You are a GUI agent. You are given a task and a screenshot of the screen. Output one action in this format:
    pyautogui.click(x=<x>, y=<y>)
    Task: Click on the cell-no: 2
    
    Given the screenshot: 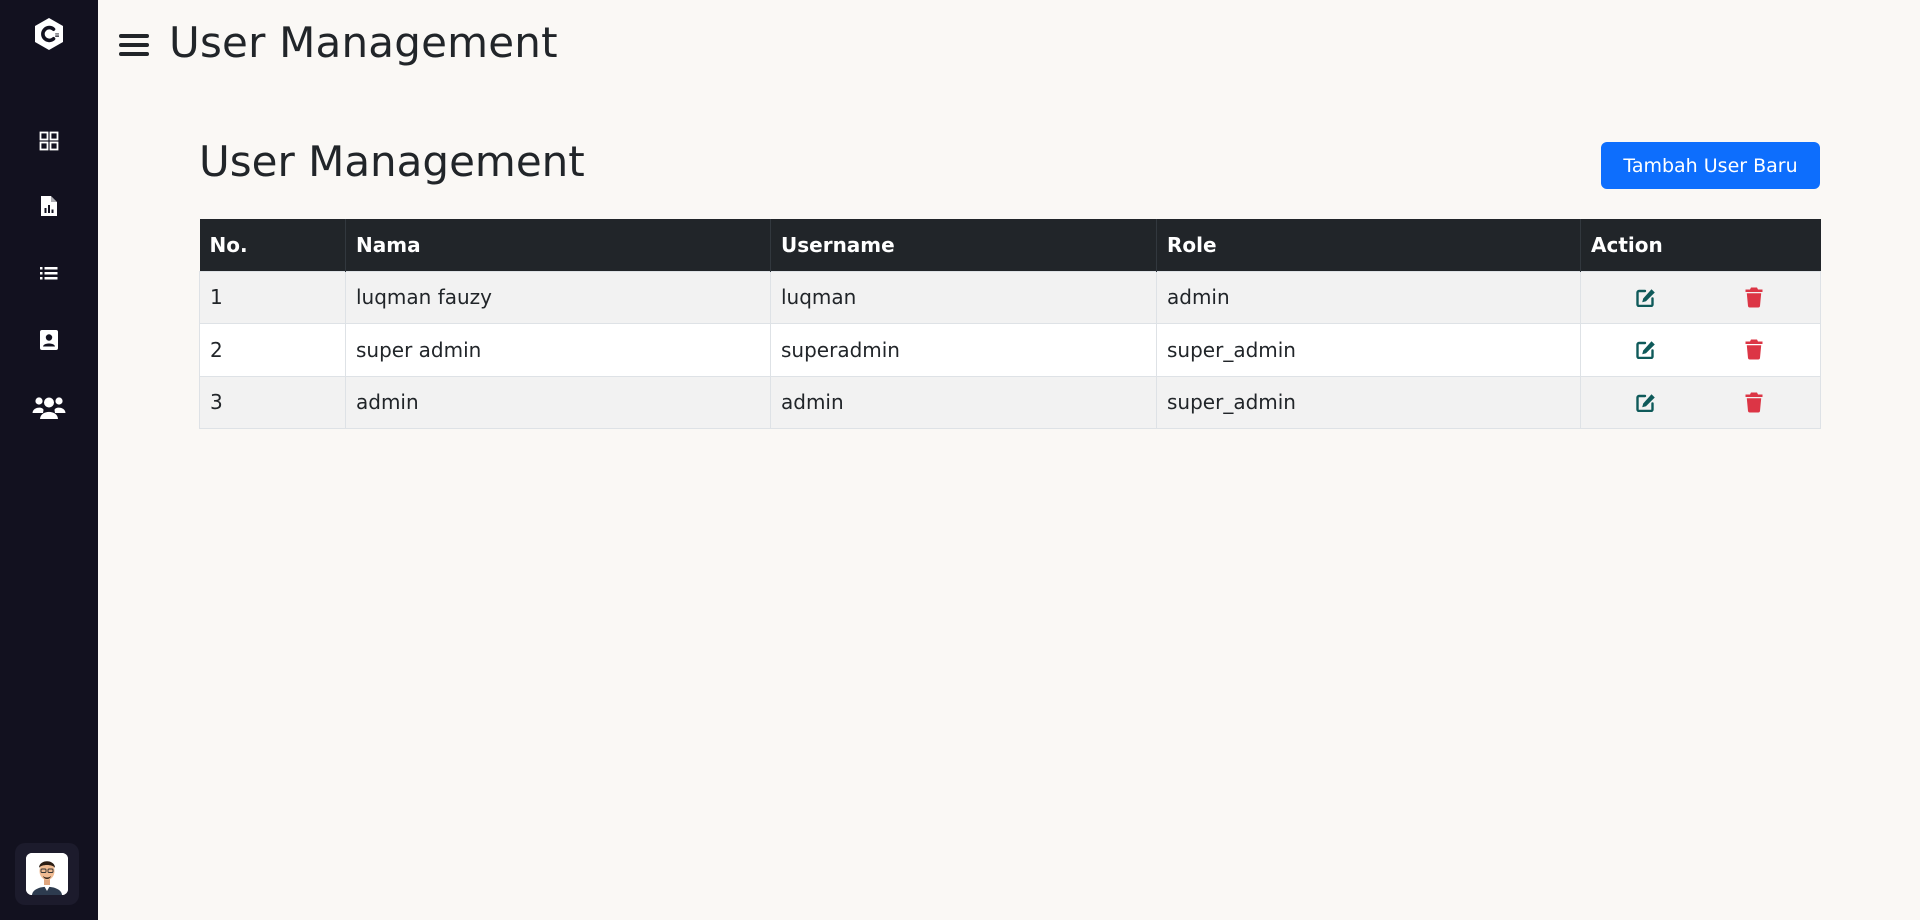 What is the action you would take?
    pyautogui.click(x=272, y=350)
    